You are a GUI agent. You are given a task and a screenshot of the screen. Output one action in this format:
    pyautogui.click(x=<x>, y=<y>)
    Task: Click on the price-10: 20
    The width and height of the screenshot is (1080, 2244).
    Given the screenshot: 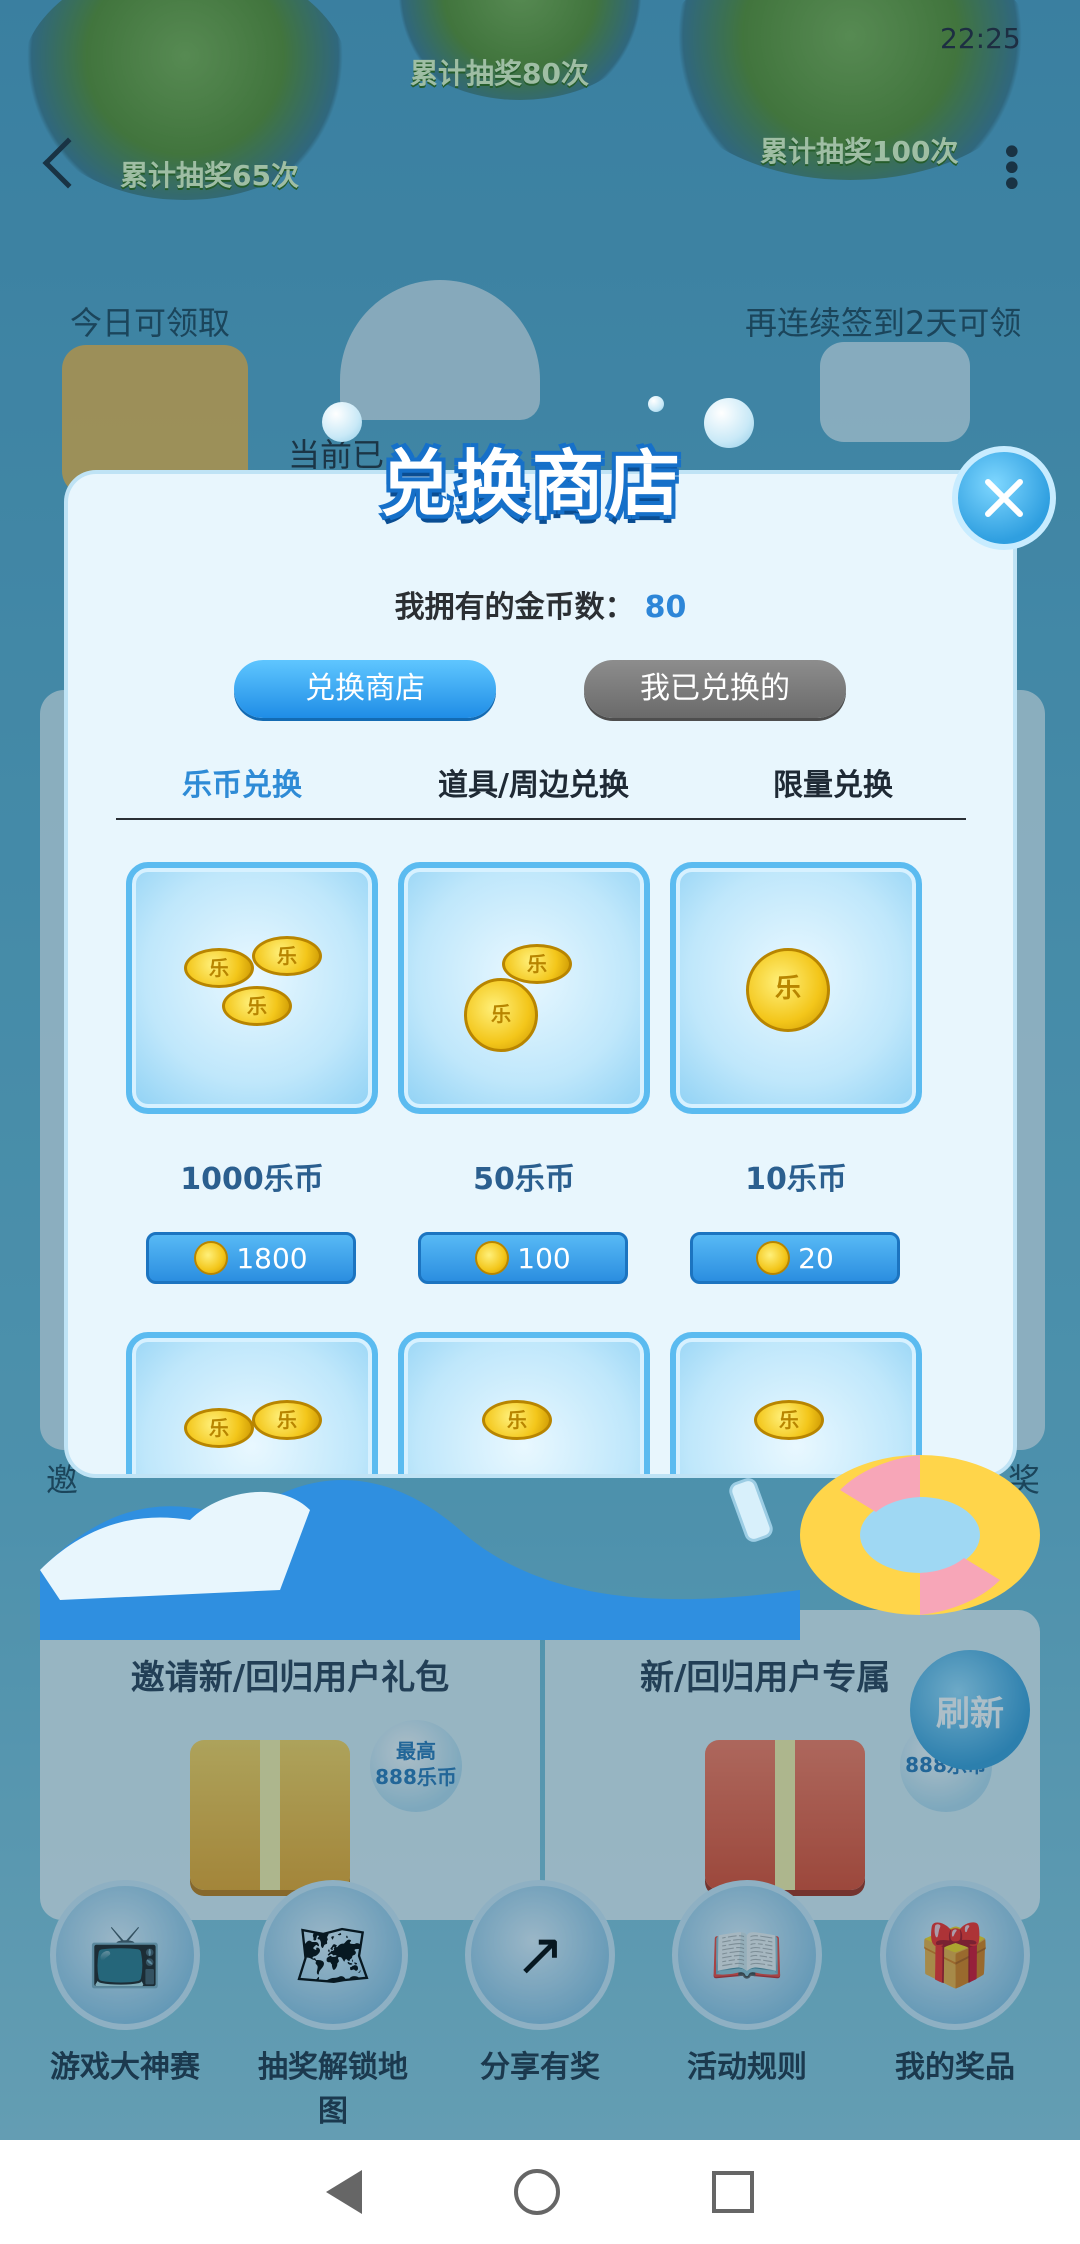 What is the action you would take?
    pyautogui.click(x=816, y=1258)
    